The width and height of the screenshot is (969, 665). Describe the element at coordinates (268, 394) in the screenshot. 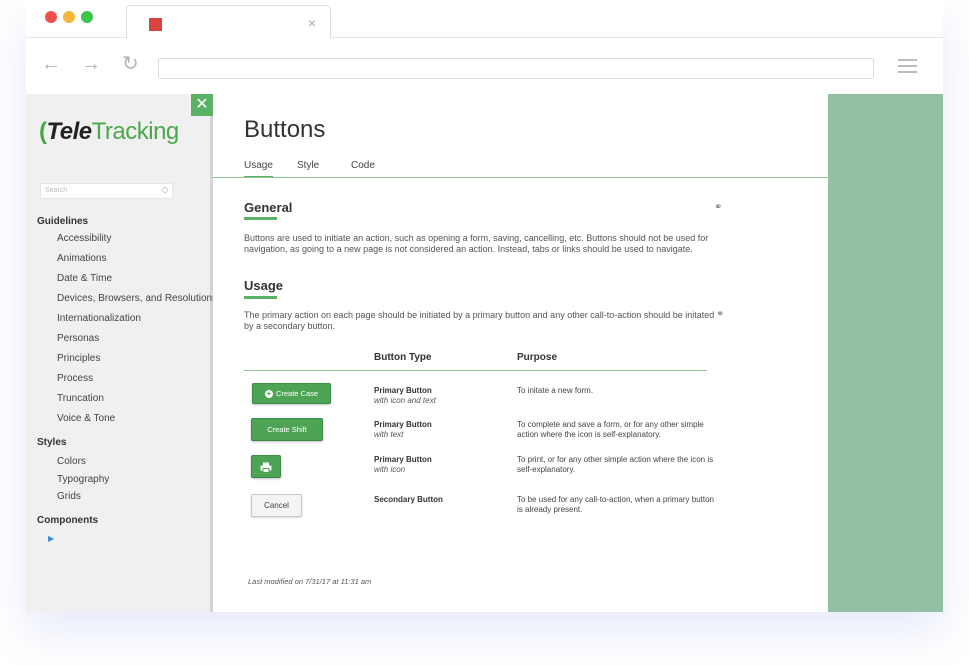

I see `plus-circle-icon: +` at that location.